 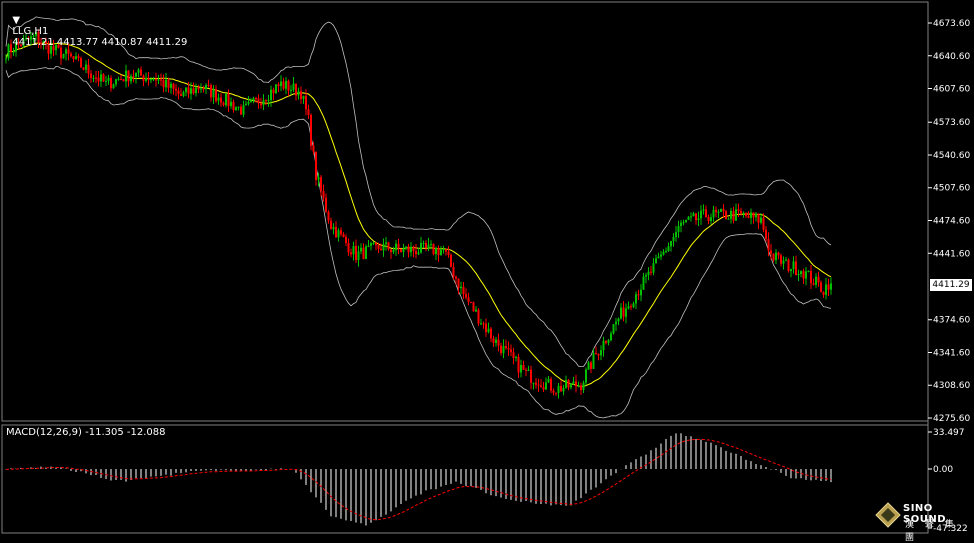 What do you see at coordinates (951, 222) in the screenshot?
I see `price-tick-label: 4474.60` at bounding box center [951, 222].